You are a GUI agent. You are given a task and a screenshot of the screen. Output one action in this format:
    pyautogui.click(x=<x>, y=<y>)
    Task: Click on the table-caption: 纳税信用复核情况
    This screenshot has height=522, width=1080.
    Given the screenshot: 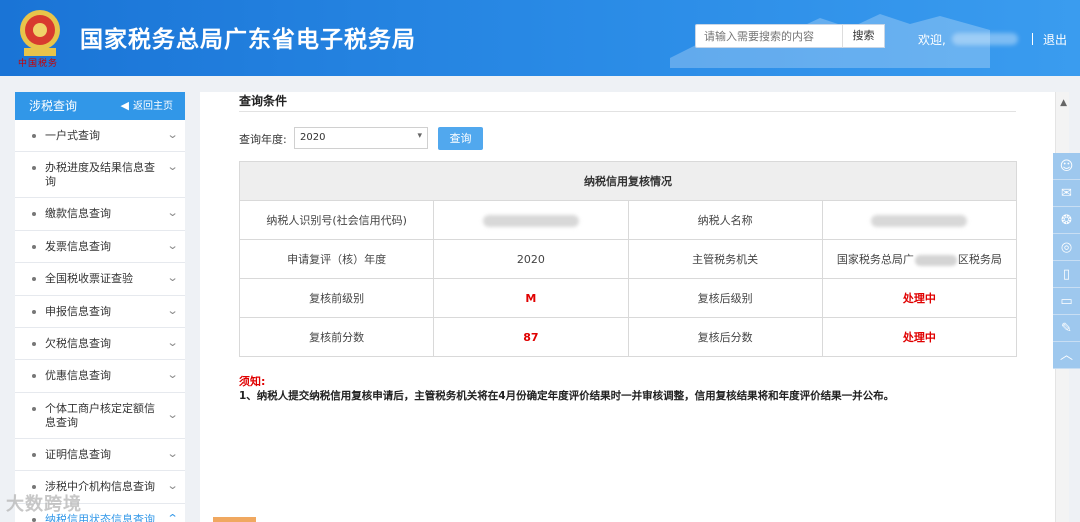 What is the action you would take?
    pyautogui.click(x=628, y=181)
    